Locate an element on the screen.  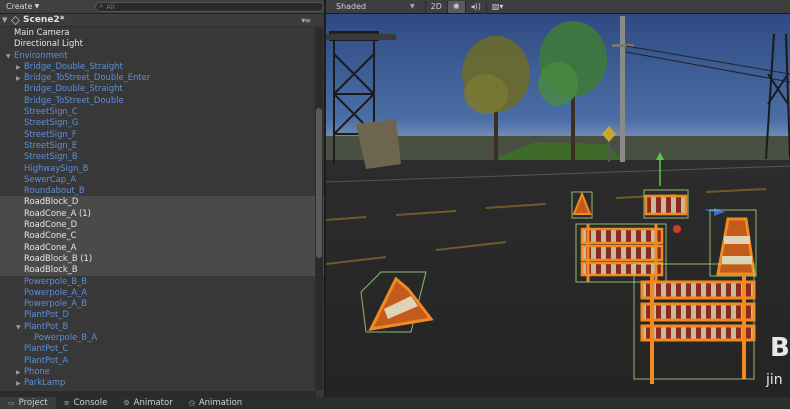
search-icon: ⌕ is located at coordinates (101, 6).